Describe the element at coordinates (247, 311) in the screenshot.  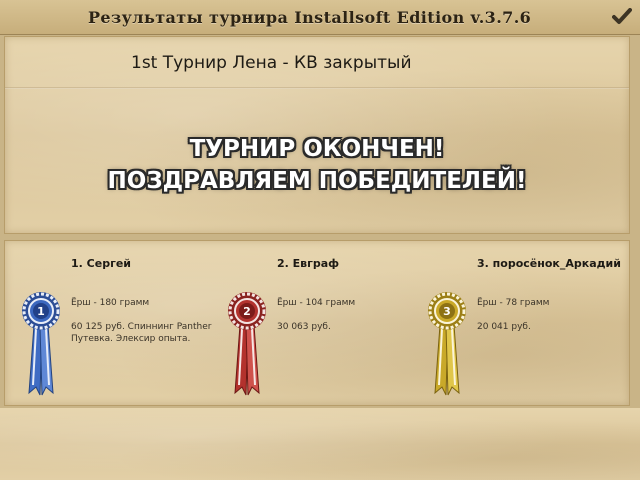
I see `svg-text: 2` at that location.